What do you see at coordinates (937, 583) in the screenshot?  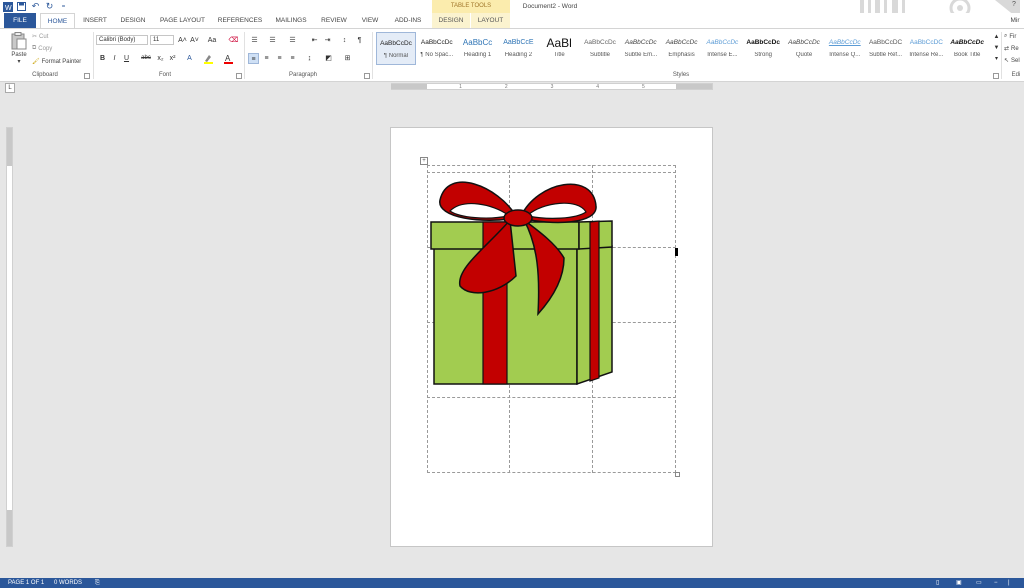 I see `read-mode-icon: ▯` at bounding box center [937, 583].